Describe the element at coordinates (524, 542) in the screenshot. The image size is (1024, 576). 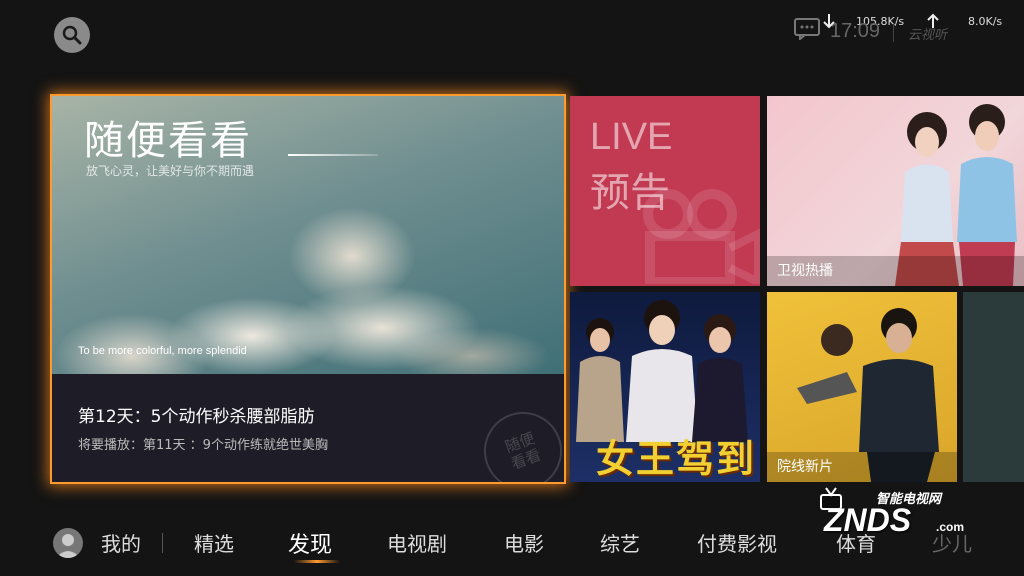
I see `nav-item-movies: 电影` at that location.